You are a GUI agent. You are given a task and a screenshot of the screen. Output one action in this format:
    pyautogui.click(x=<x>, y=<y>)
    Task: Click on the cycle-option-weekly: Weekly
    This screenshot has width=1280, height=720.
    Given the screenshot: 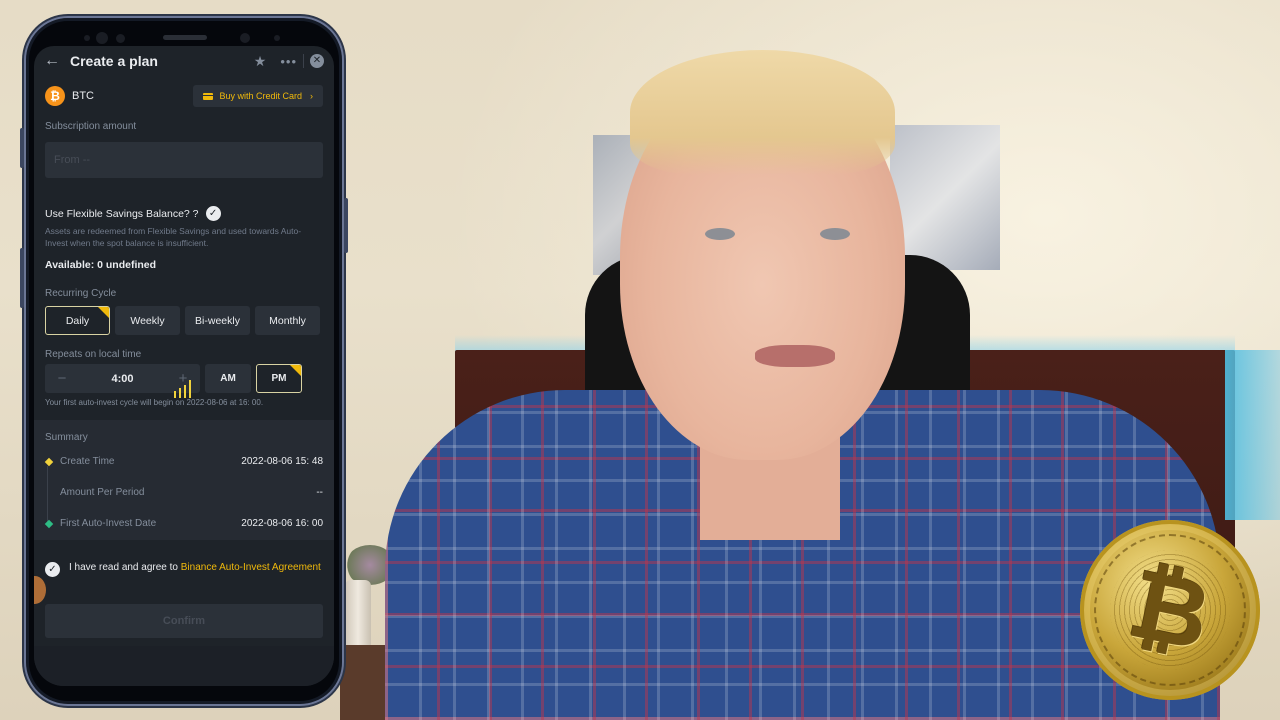 What is the action you would take?
    pyautogui.click(x=147, y=320)
    